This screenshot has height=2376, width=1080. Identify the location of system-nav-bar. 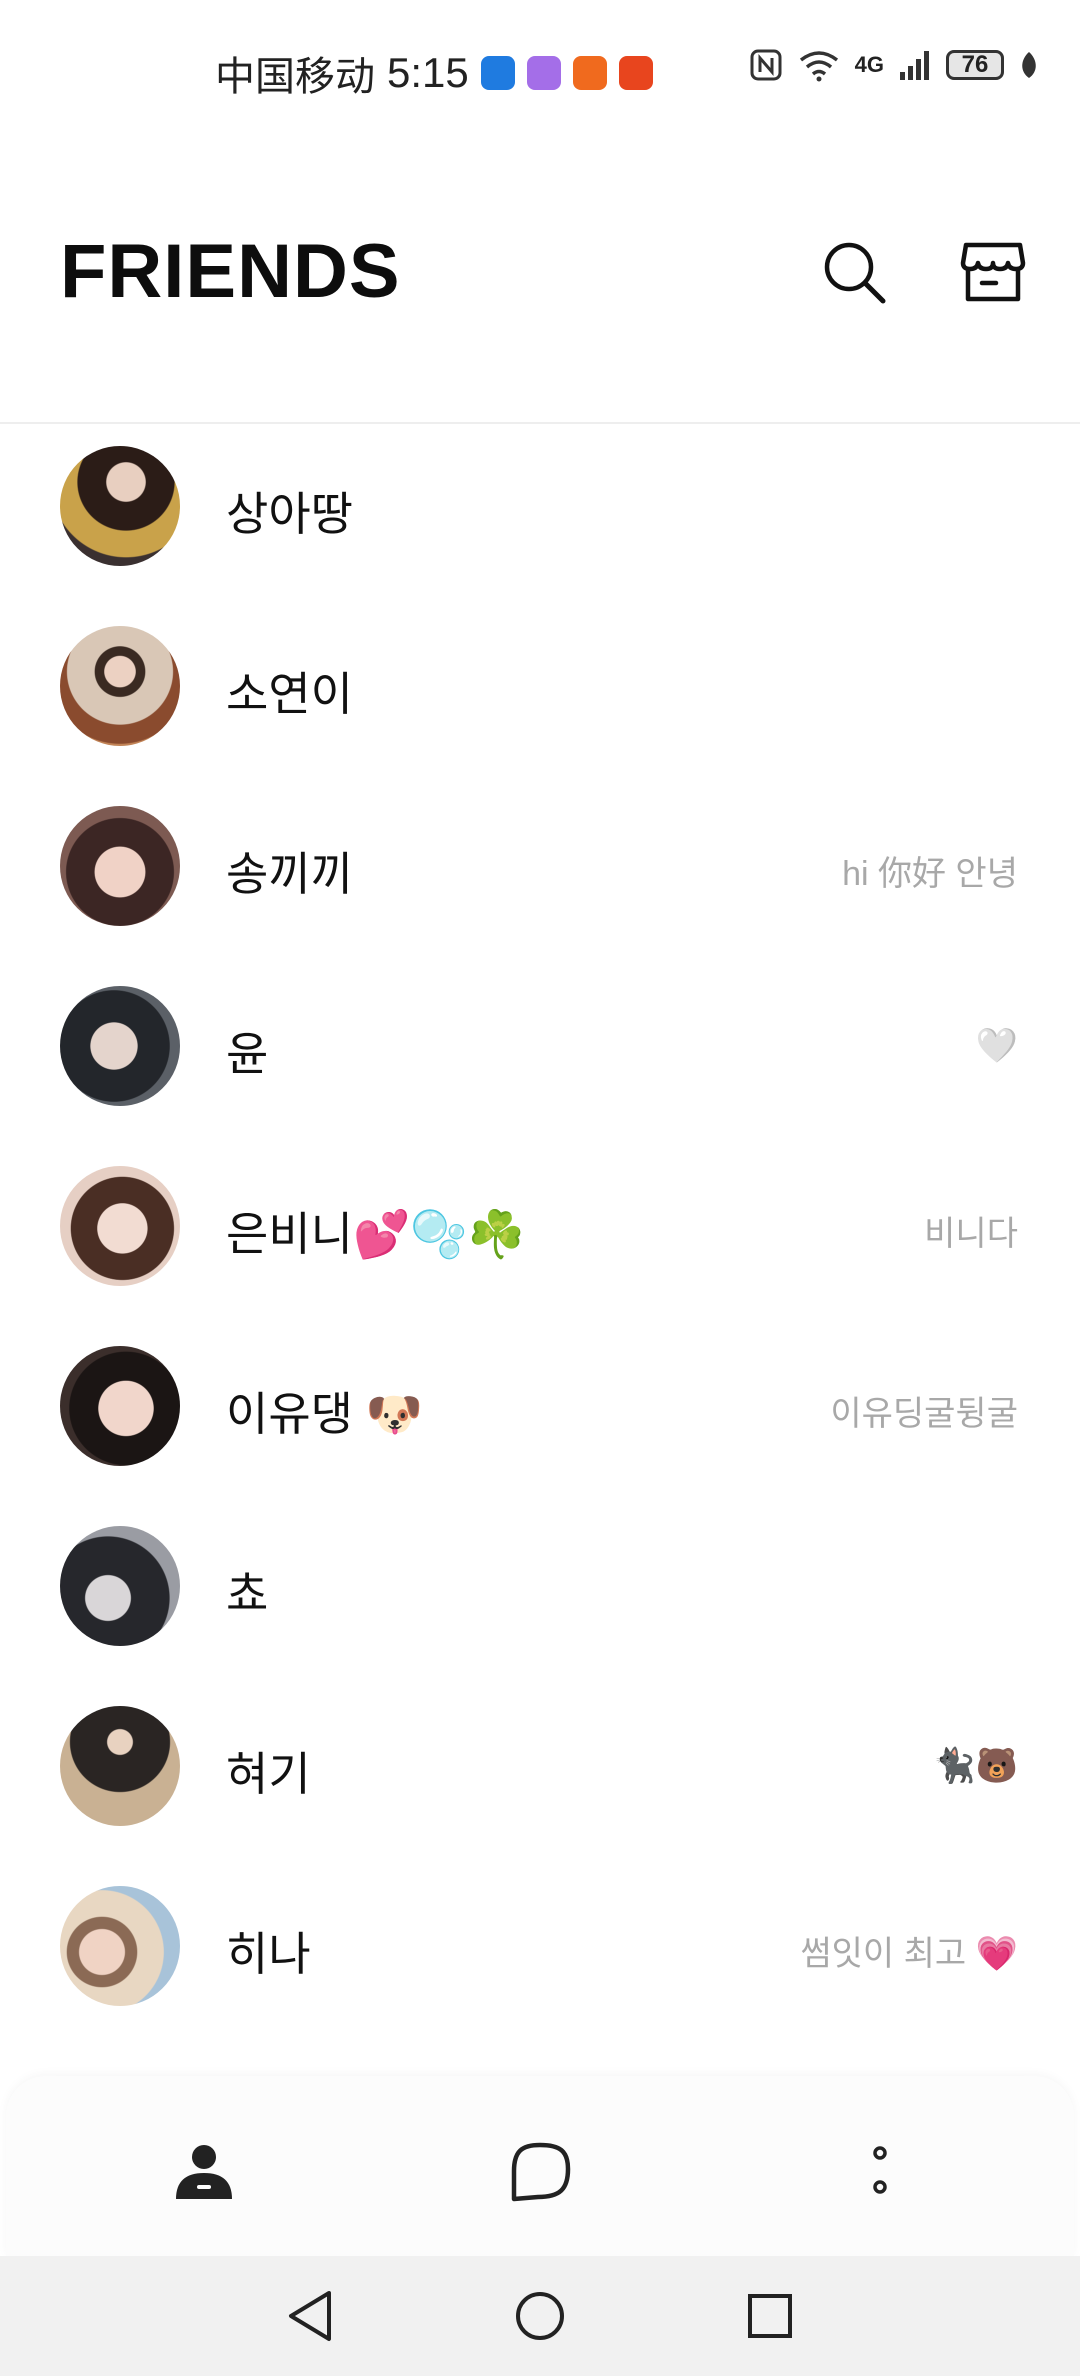
(540, 2316).